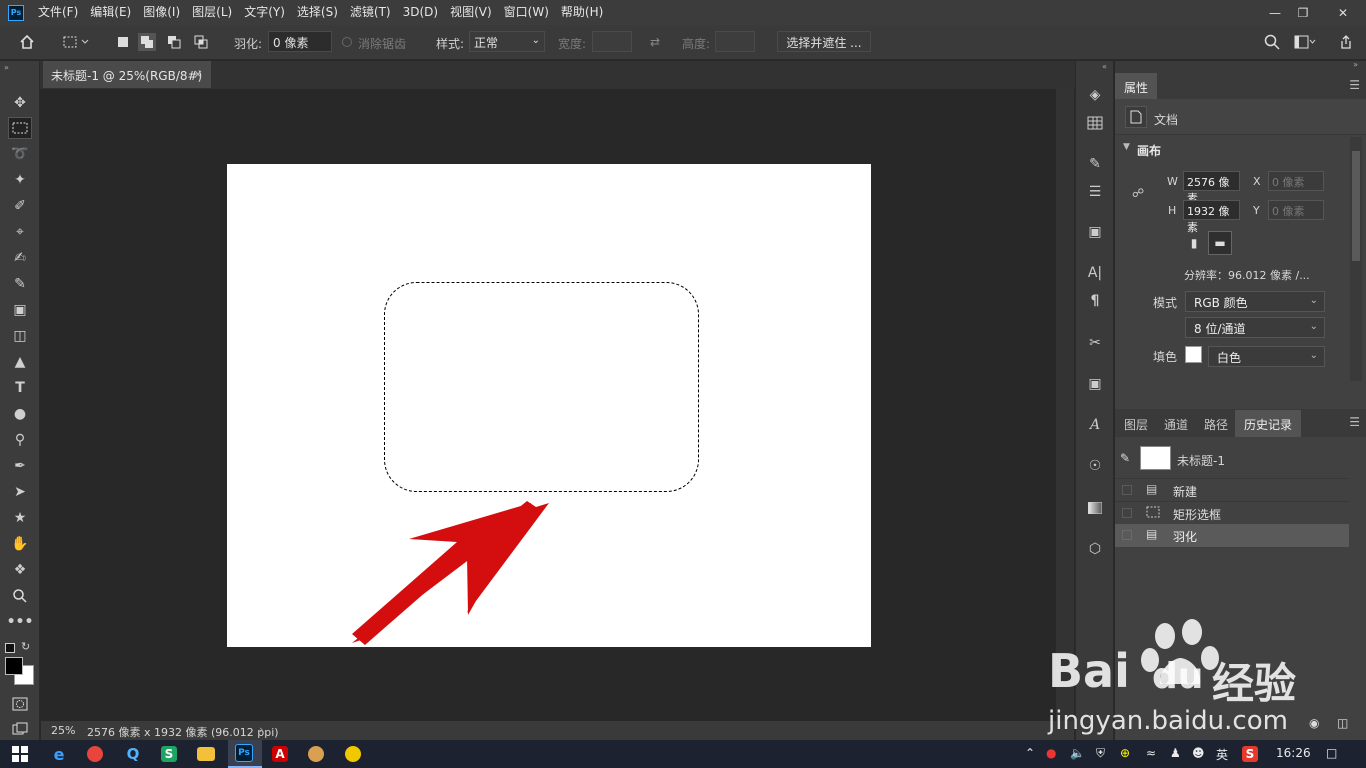  I want to click on browser-q-icon: Q, so click(133, 754).